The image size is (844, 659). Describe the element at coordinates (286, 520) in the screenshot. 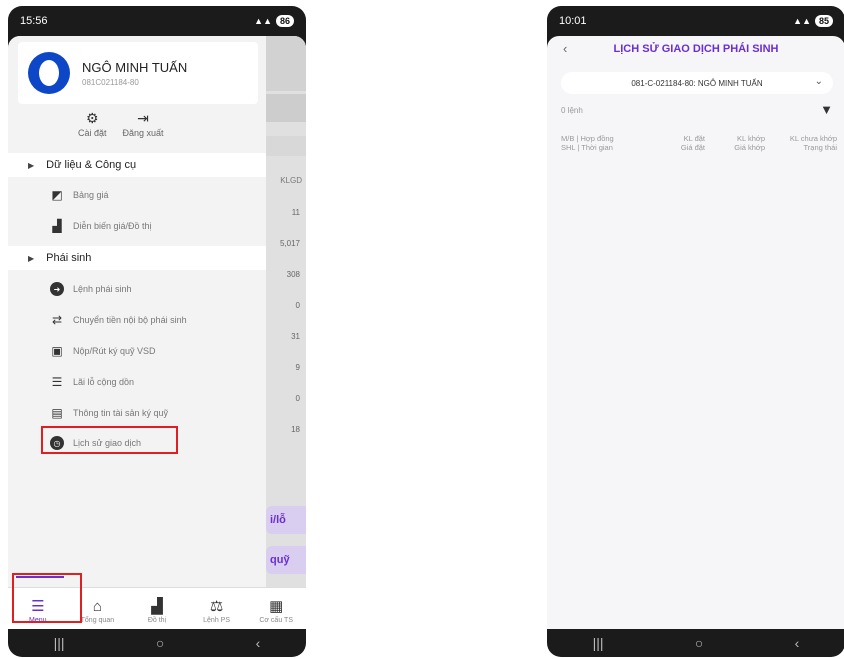

I see `profit-loss-button: i/lỗ` at that location.